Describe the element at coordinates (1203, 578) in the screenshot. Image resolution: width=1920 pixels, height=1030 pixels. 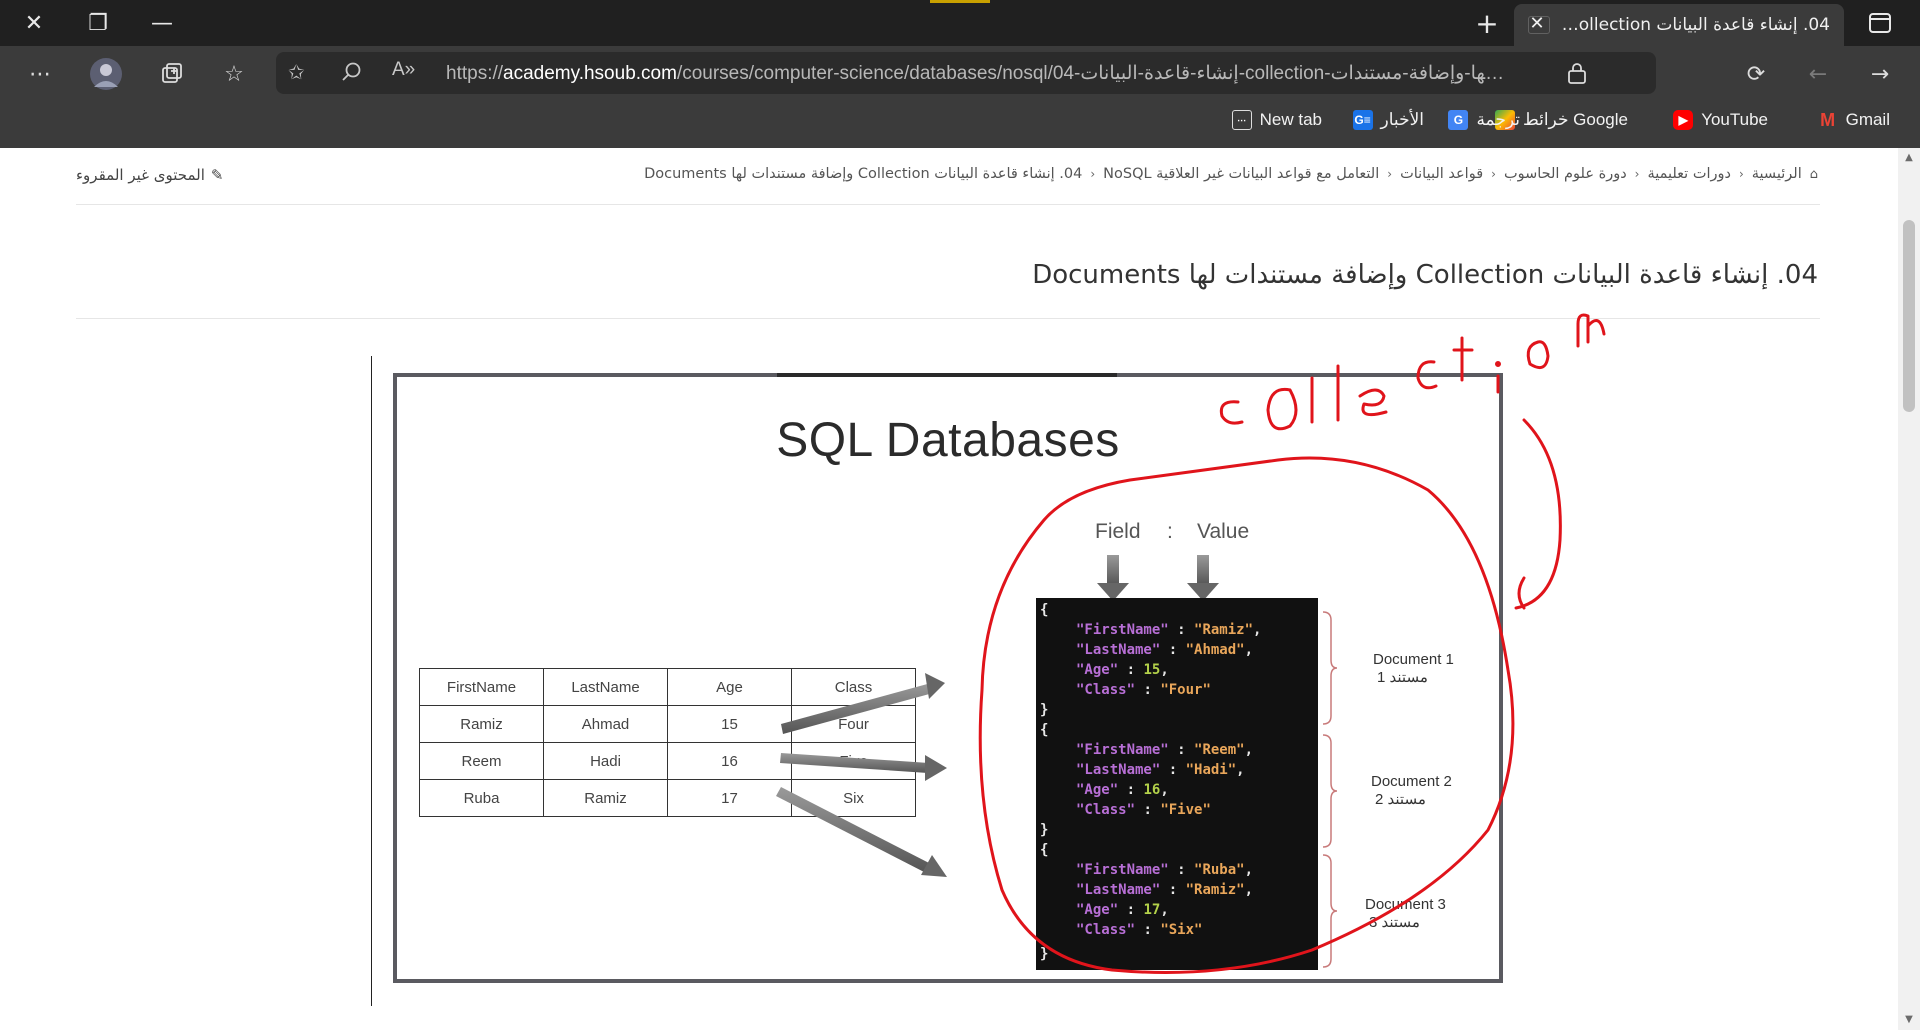
I see `value-arrow` at that location.